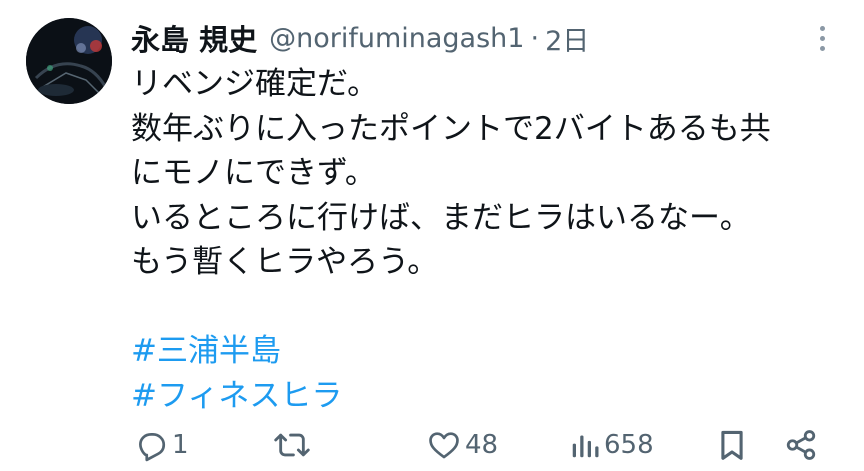  I want to click on retweet-icon, so click(292, 445).